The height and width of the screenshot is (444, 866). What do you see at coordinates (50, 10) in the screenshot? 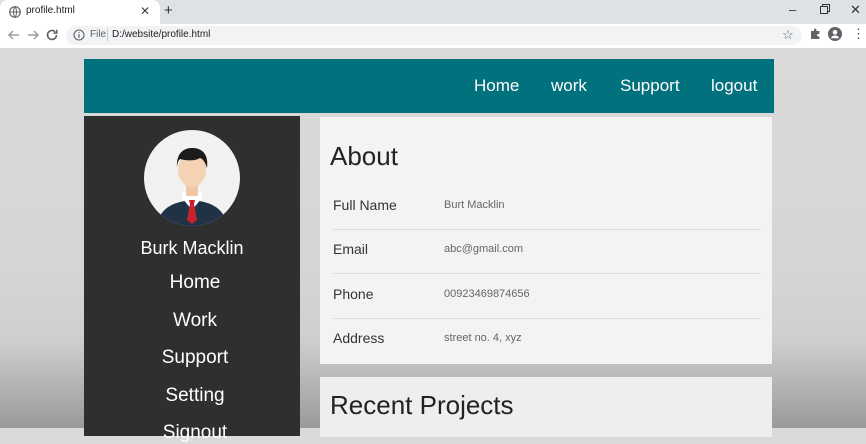
I see `tab-title: profile.html` at bounding box center [50, 10].